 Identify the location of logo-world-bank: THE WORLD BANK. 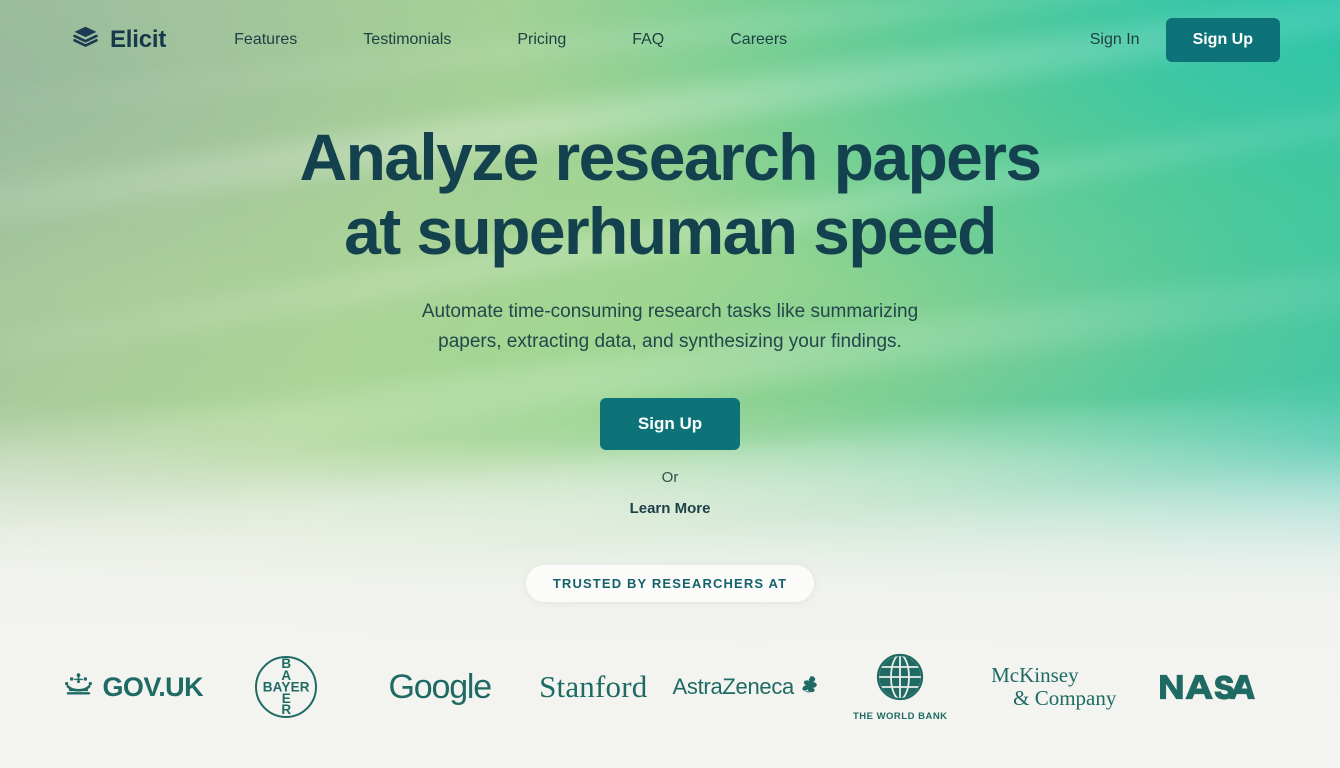
(901, 687).